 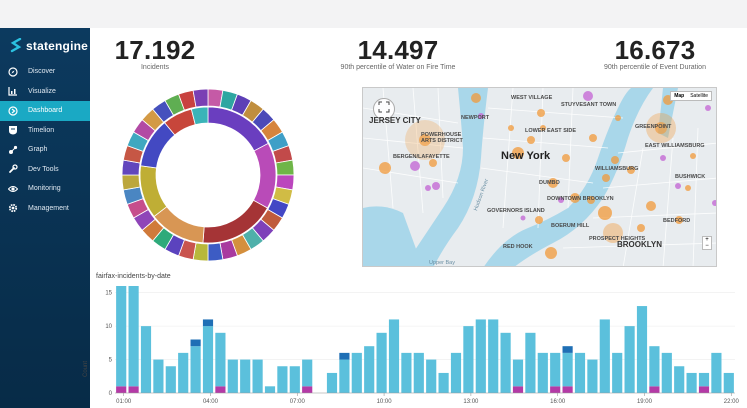 What do you see at coordinates (653, 127) in the screenshot?
I see `map-label: GREENPOINT` at bounding box center [653, 127].